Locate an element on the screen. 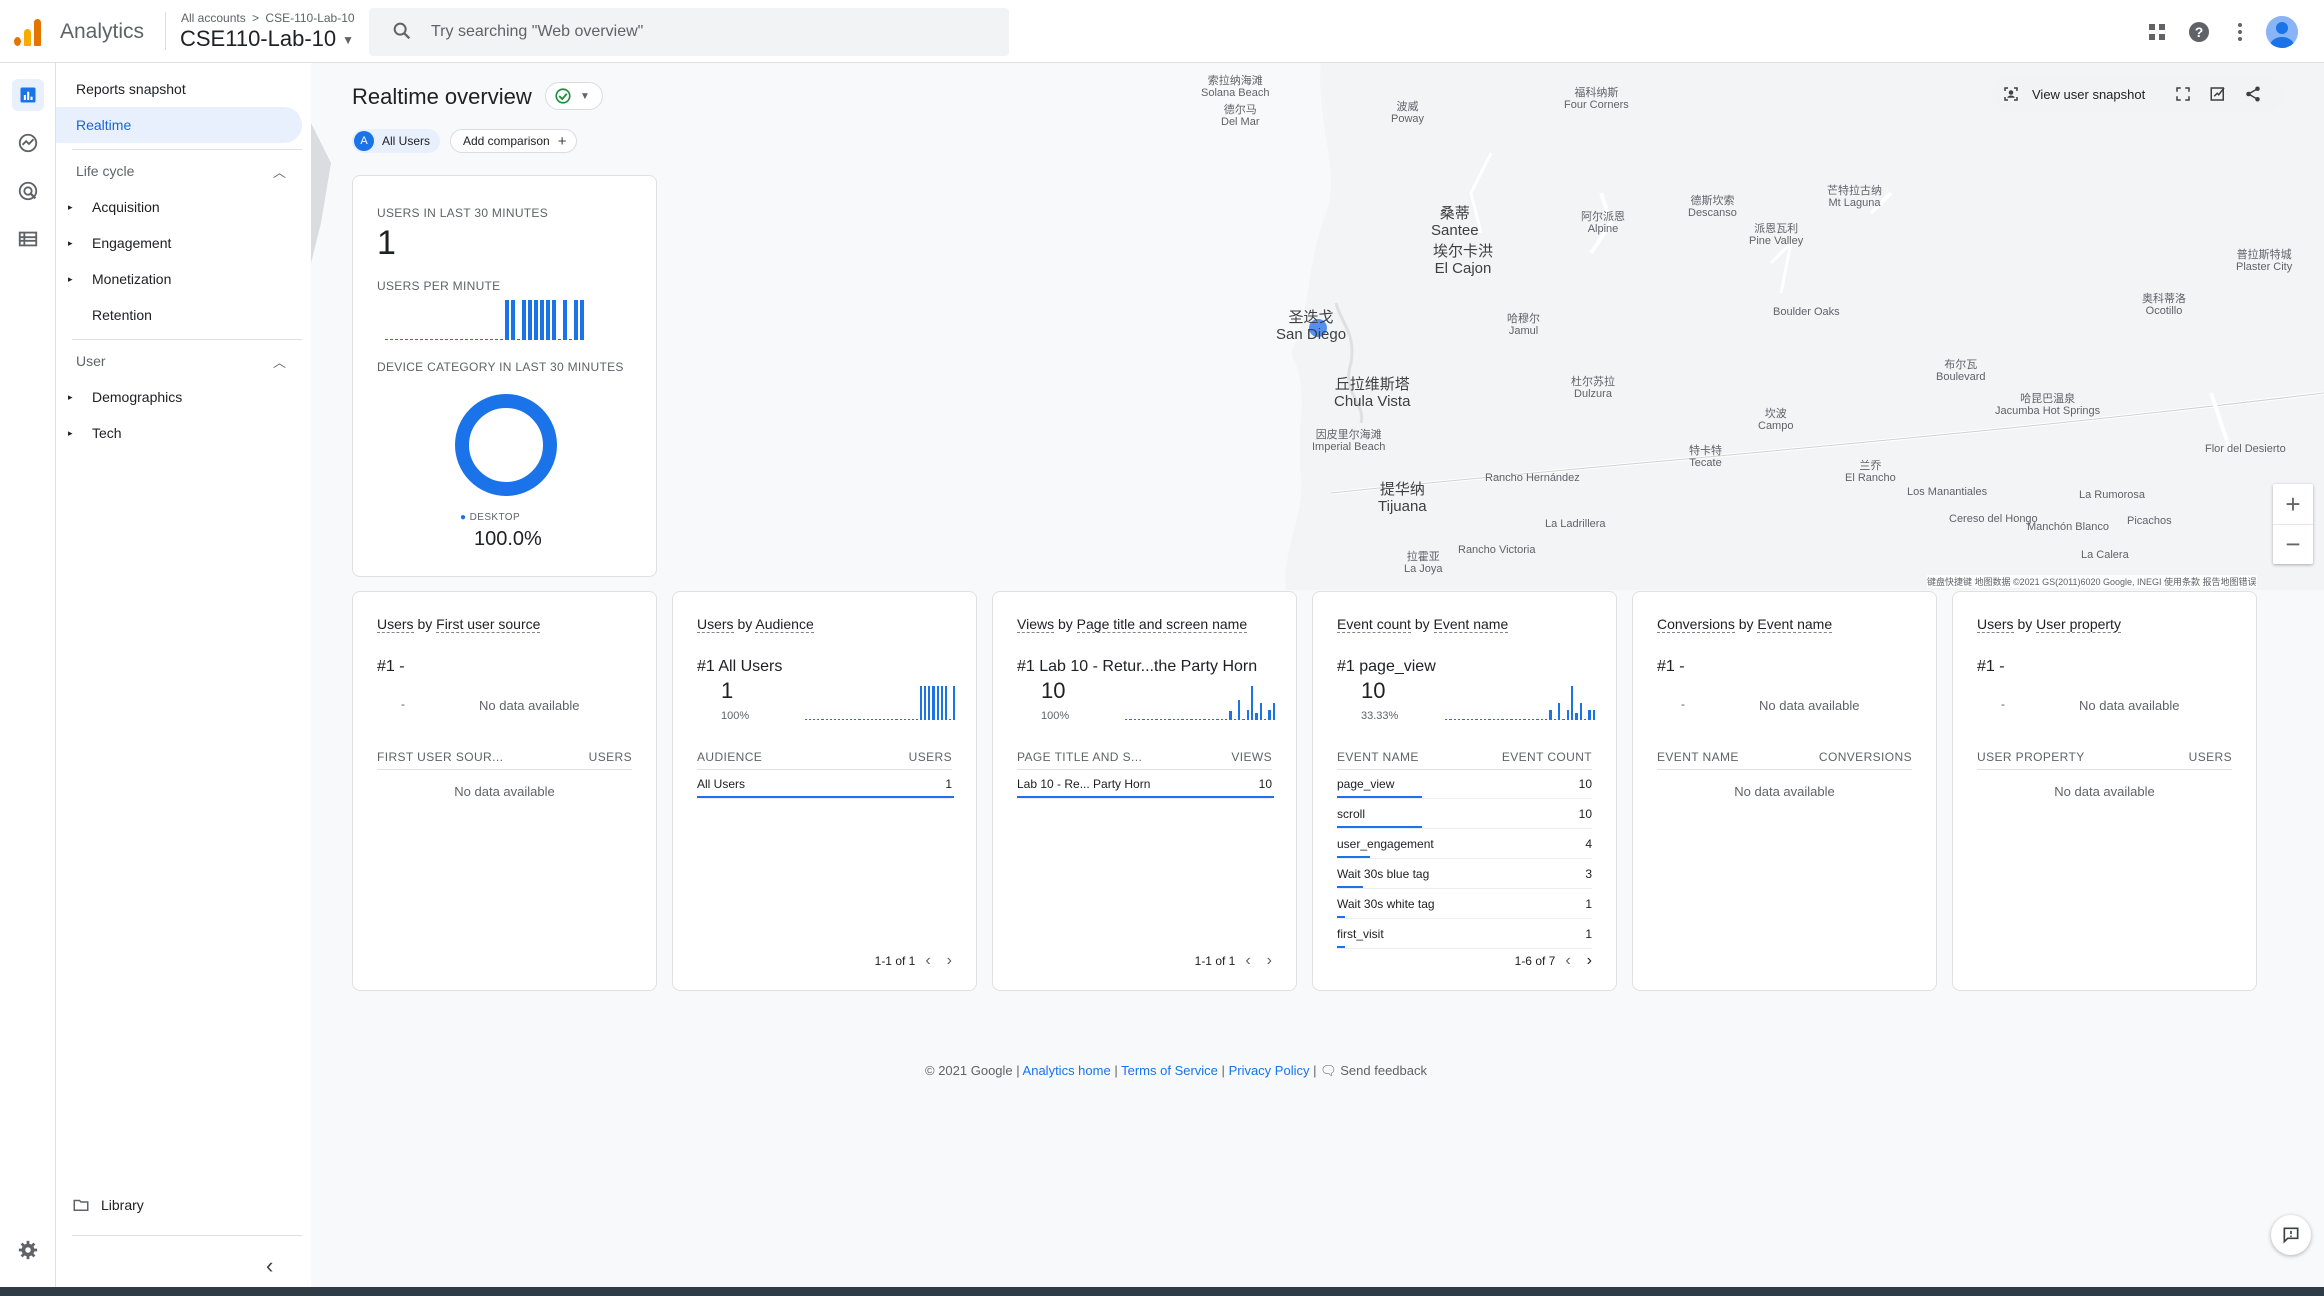 This screenshot has width=2324, height=1296. card-dimension-selector: First user source is located at coordinates (488, 624).